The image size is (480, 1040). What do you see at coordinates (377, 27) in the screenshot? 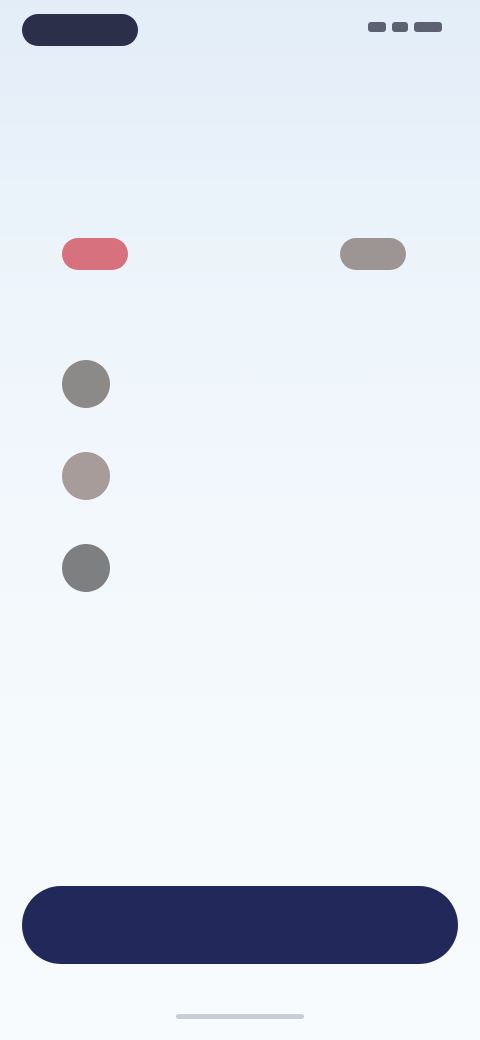
I see `signal-icon` at bounding box center [377, 27].